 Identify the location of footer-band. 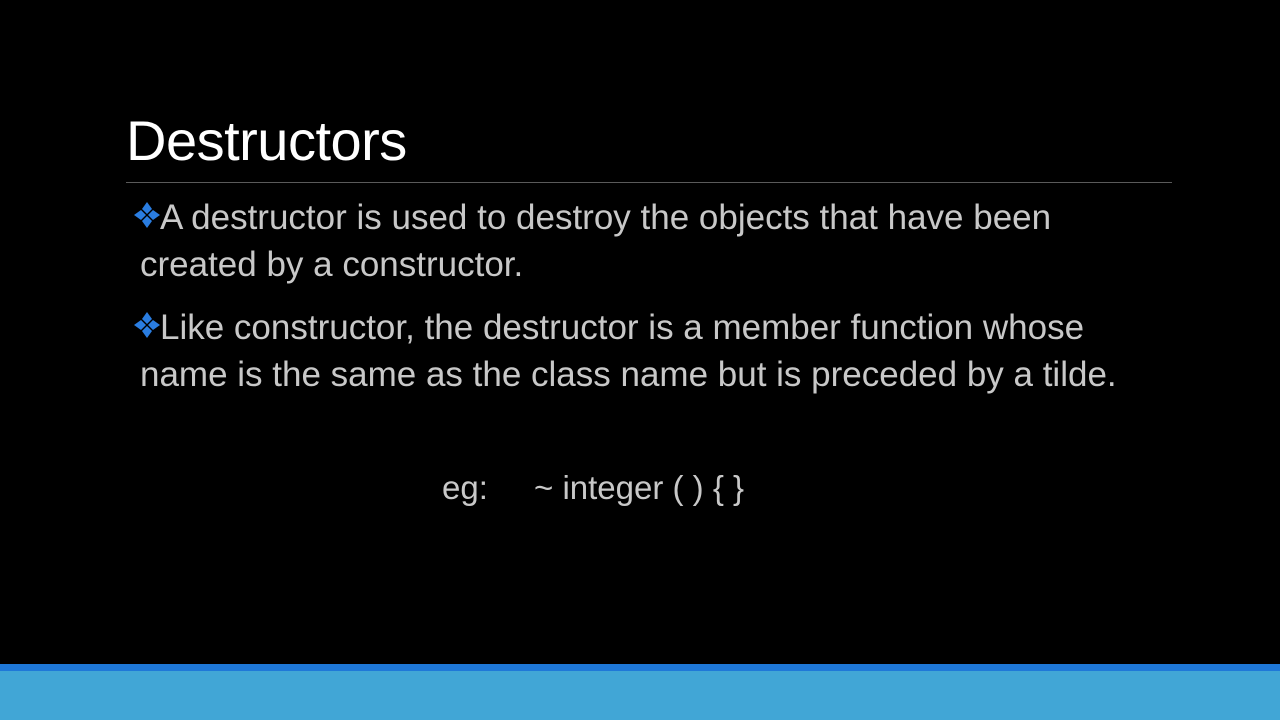
(640, 695).